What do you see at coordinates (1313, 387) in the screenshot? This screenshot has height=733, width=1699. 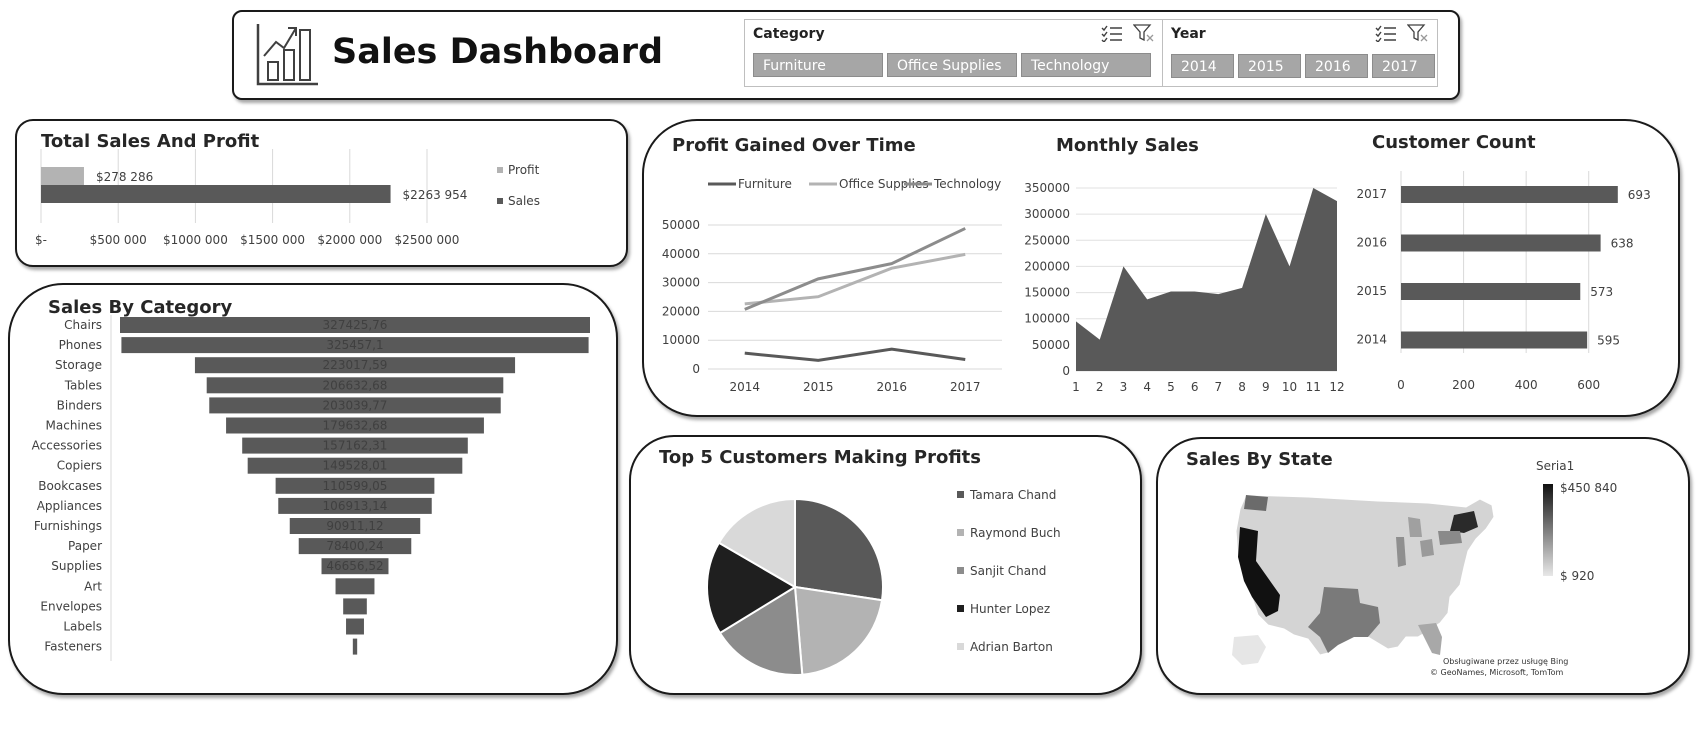 I see `x-tick-label: 11` at bounding box center [1313, 387].